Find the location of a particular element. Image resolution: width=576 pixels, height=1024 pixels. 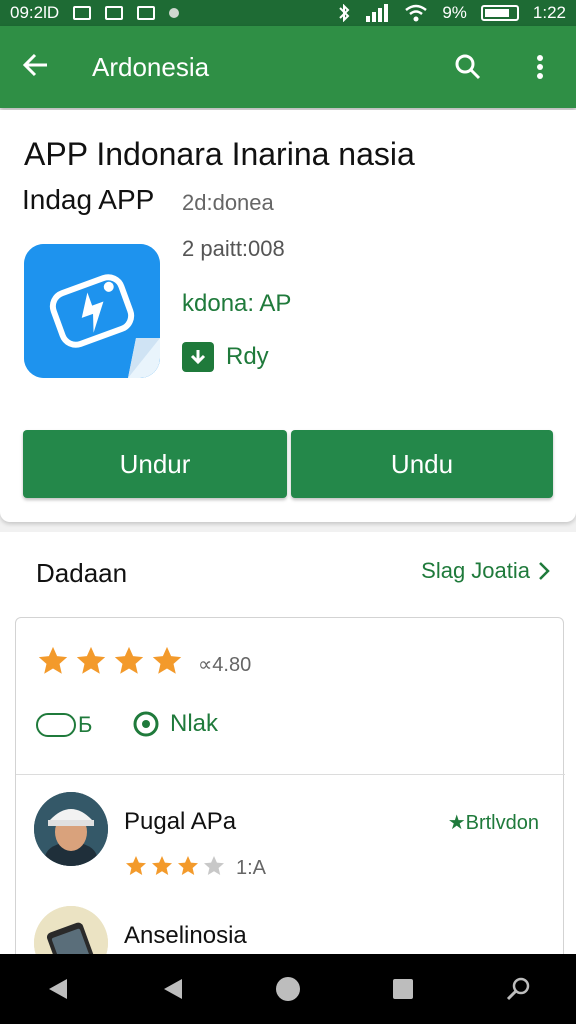

nav-back-button is located at coordinates (58, 989).